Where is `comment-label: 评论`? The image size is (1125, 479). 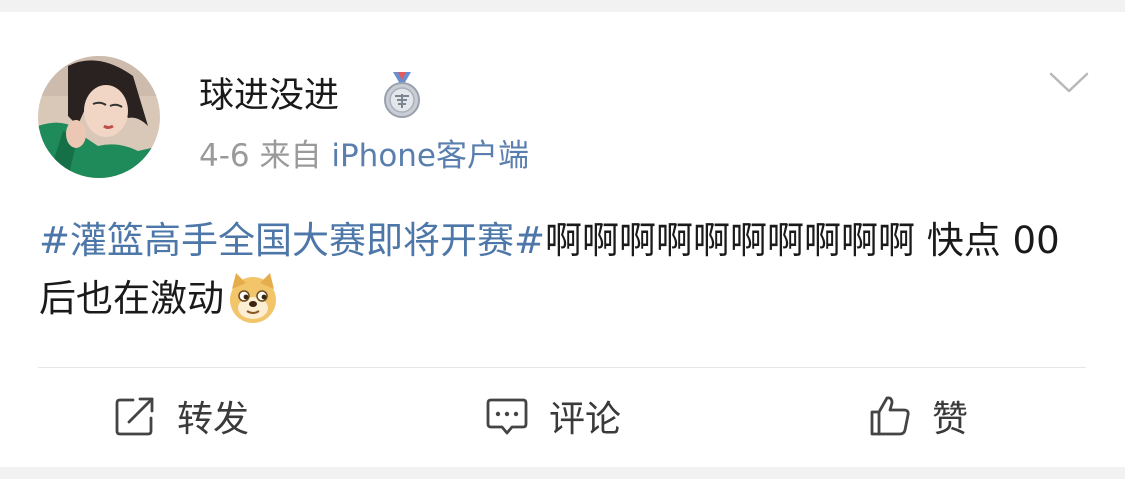 comment-label: 评论 is located at coordinates (585, 419).